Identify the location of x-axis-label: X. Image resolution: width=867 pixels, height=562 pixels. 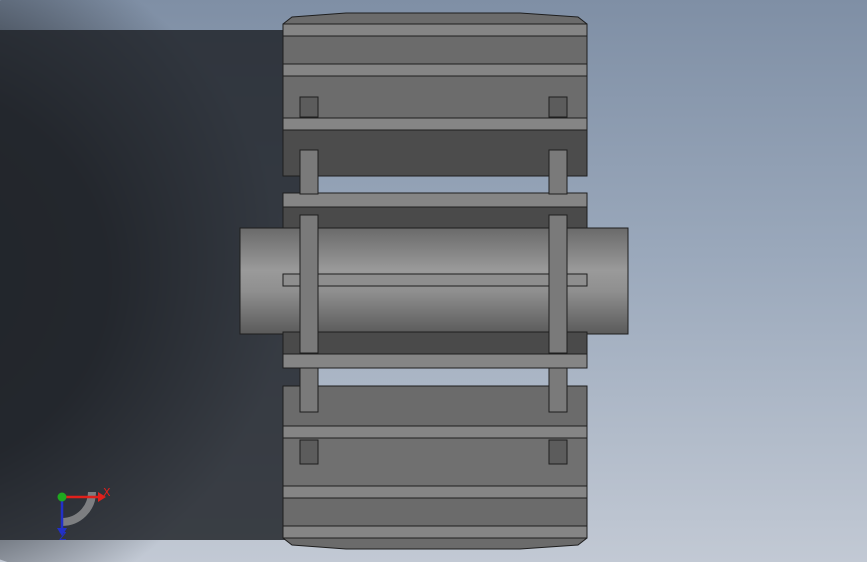
(107, 492).